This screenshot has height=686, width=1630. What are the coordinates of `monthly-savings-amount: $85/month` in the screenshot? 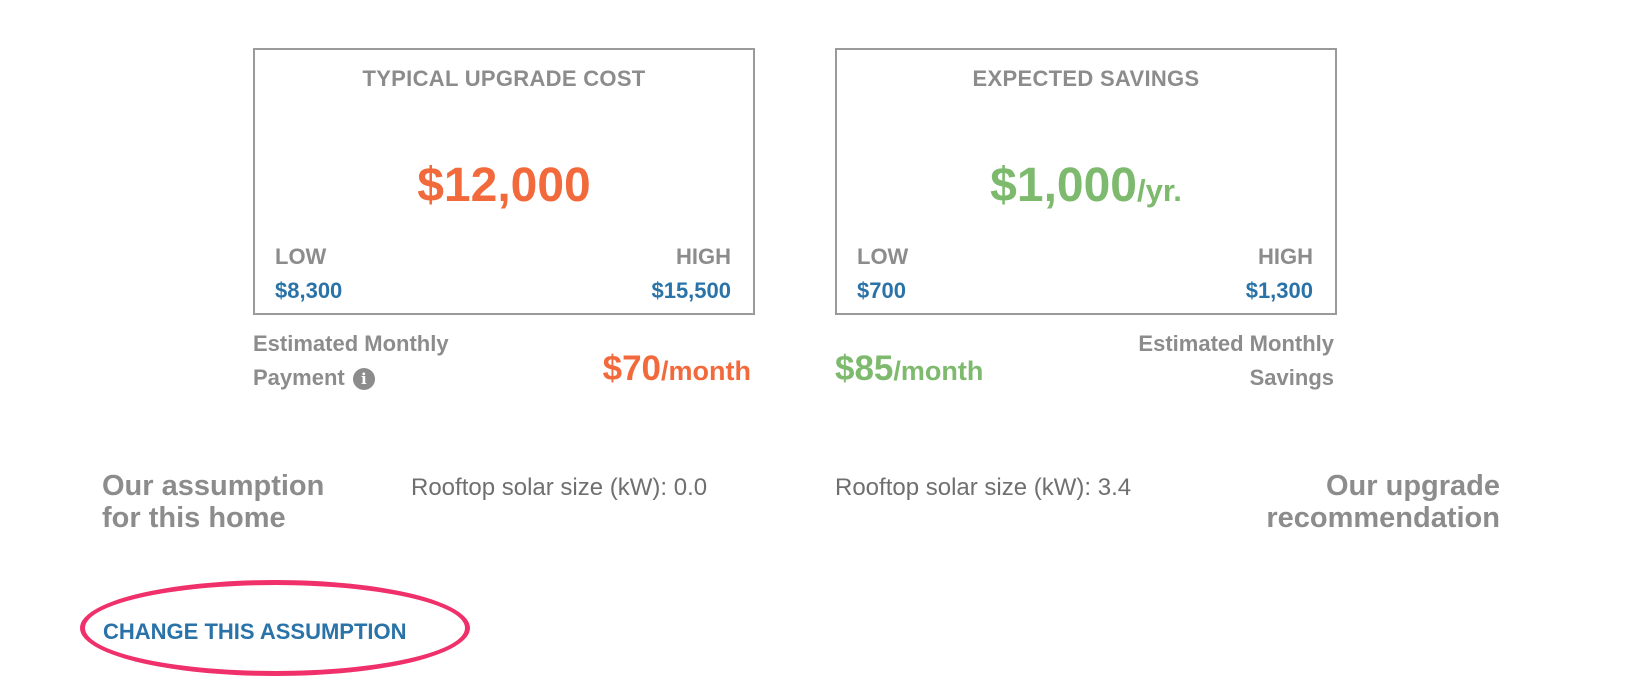 It's located at (909, 368).